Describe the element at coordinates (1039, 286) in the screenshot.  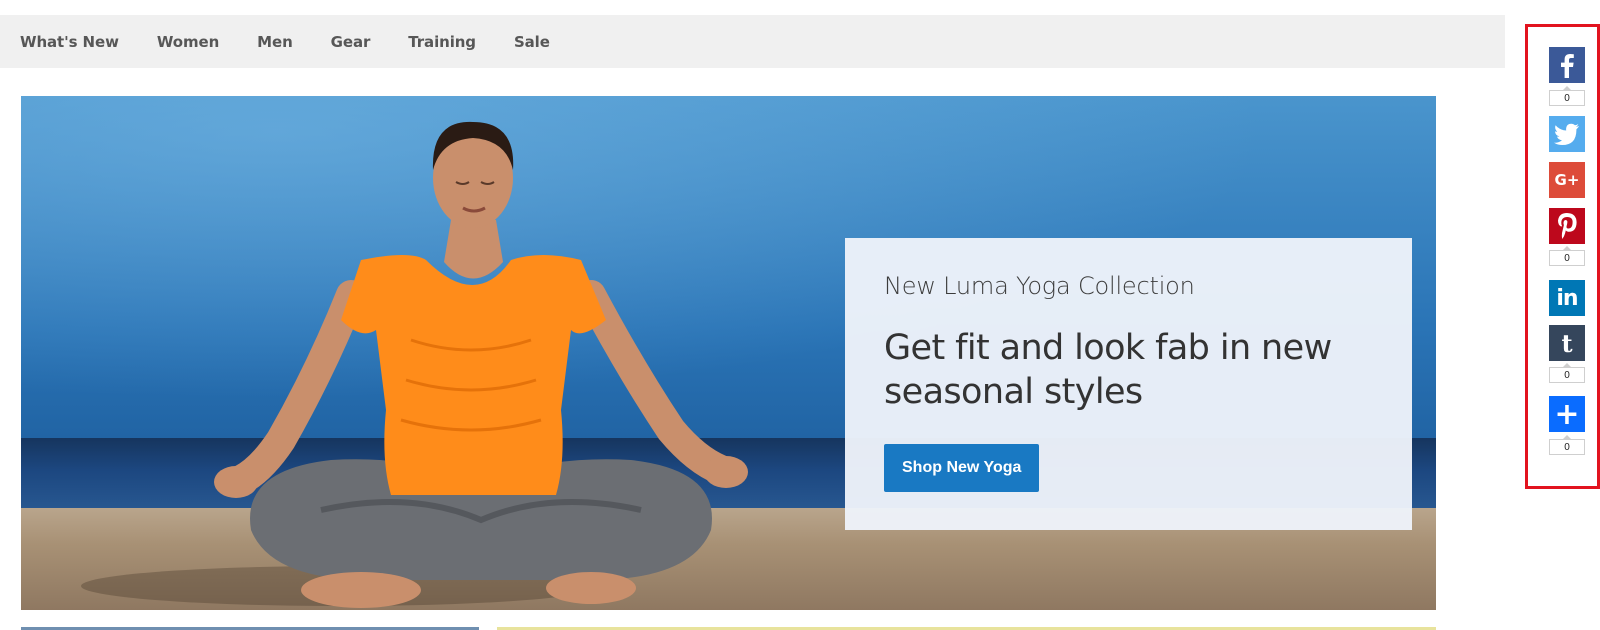
I see `promo-kicker: New Luma Yoga Collection` at that location.